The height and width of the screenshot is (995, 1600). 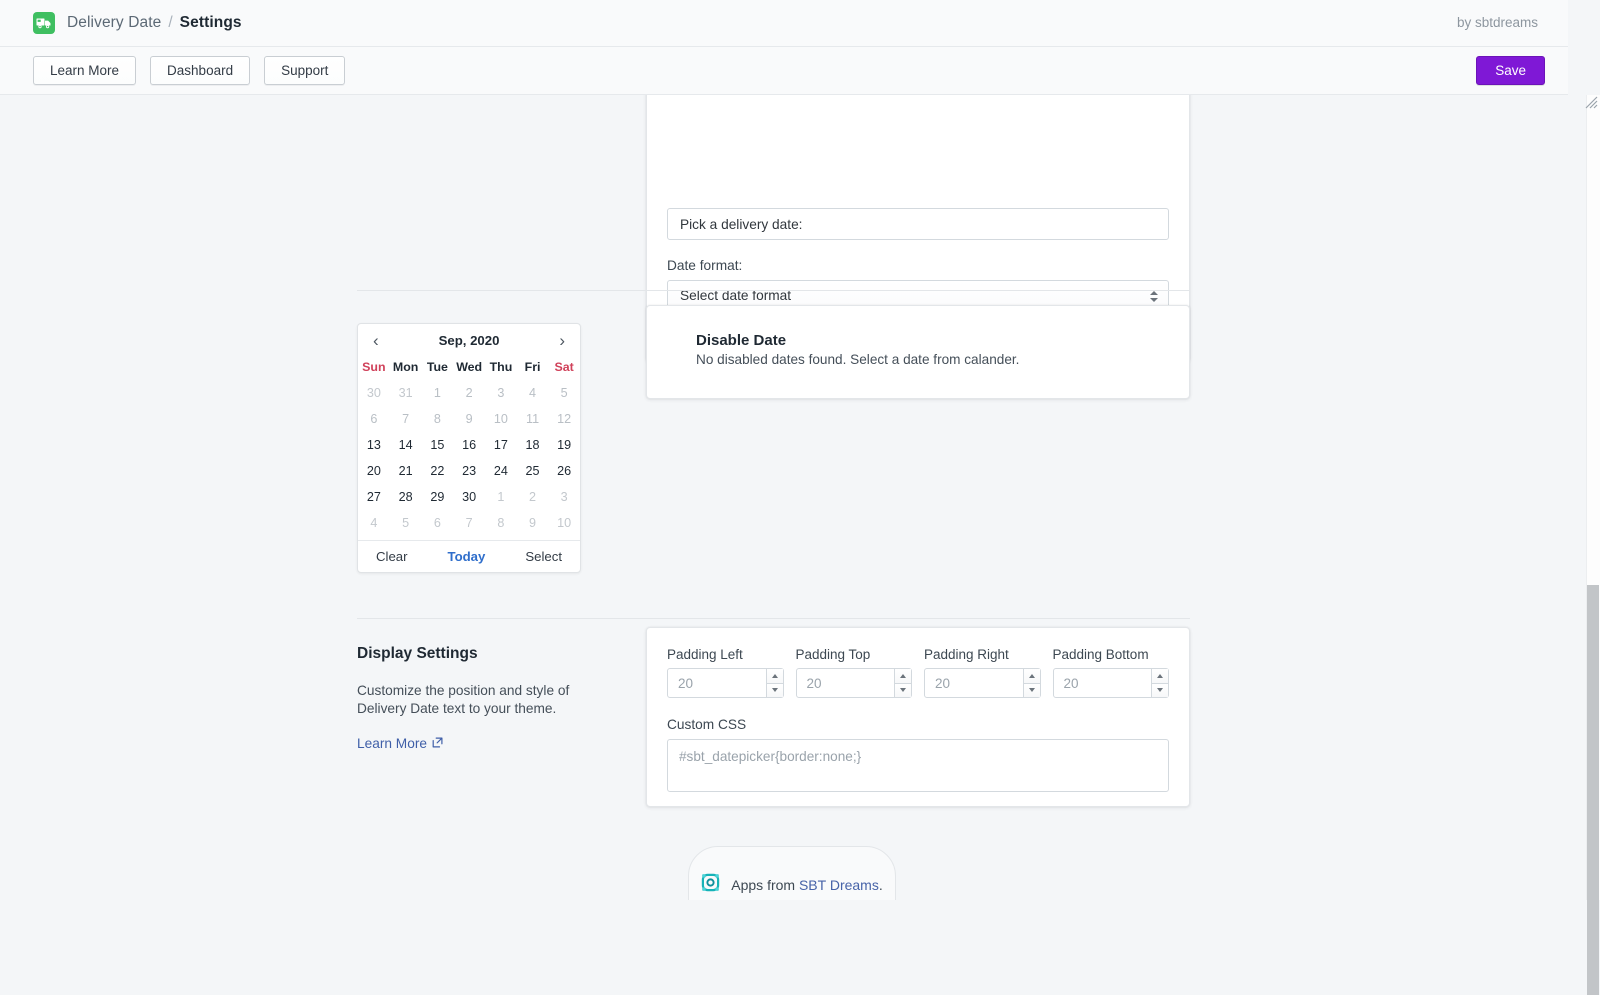 I want to click on calendar-footer: Clear Today Select, so click(x=469, y=556).